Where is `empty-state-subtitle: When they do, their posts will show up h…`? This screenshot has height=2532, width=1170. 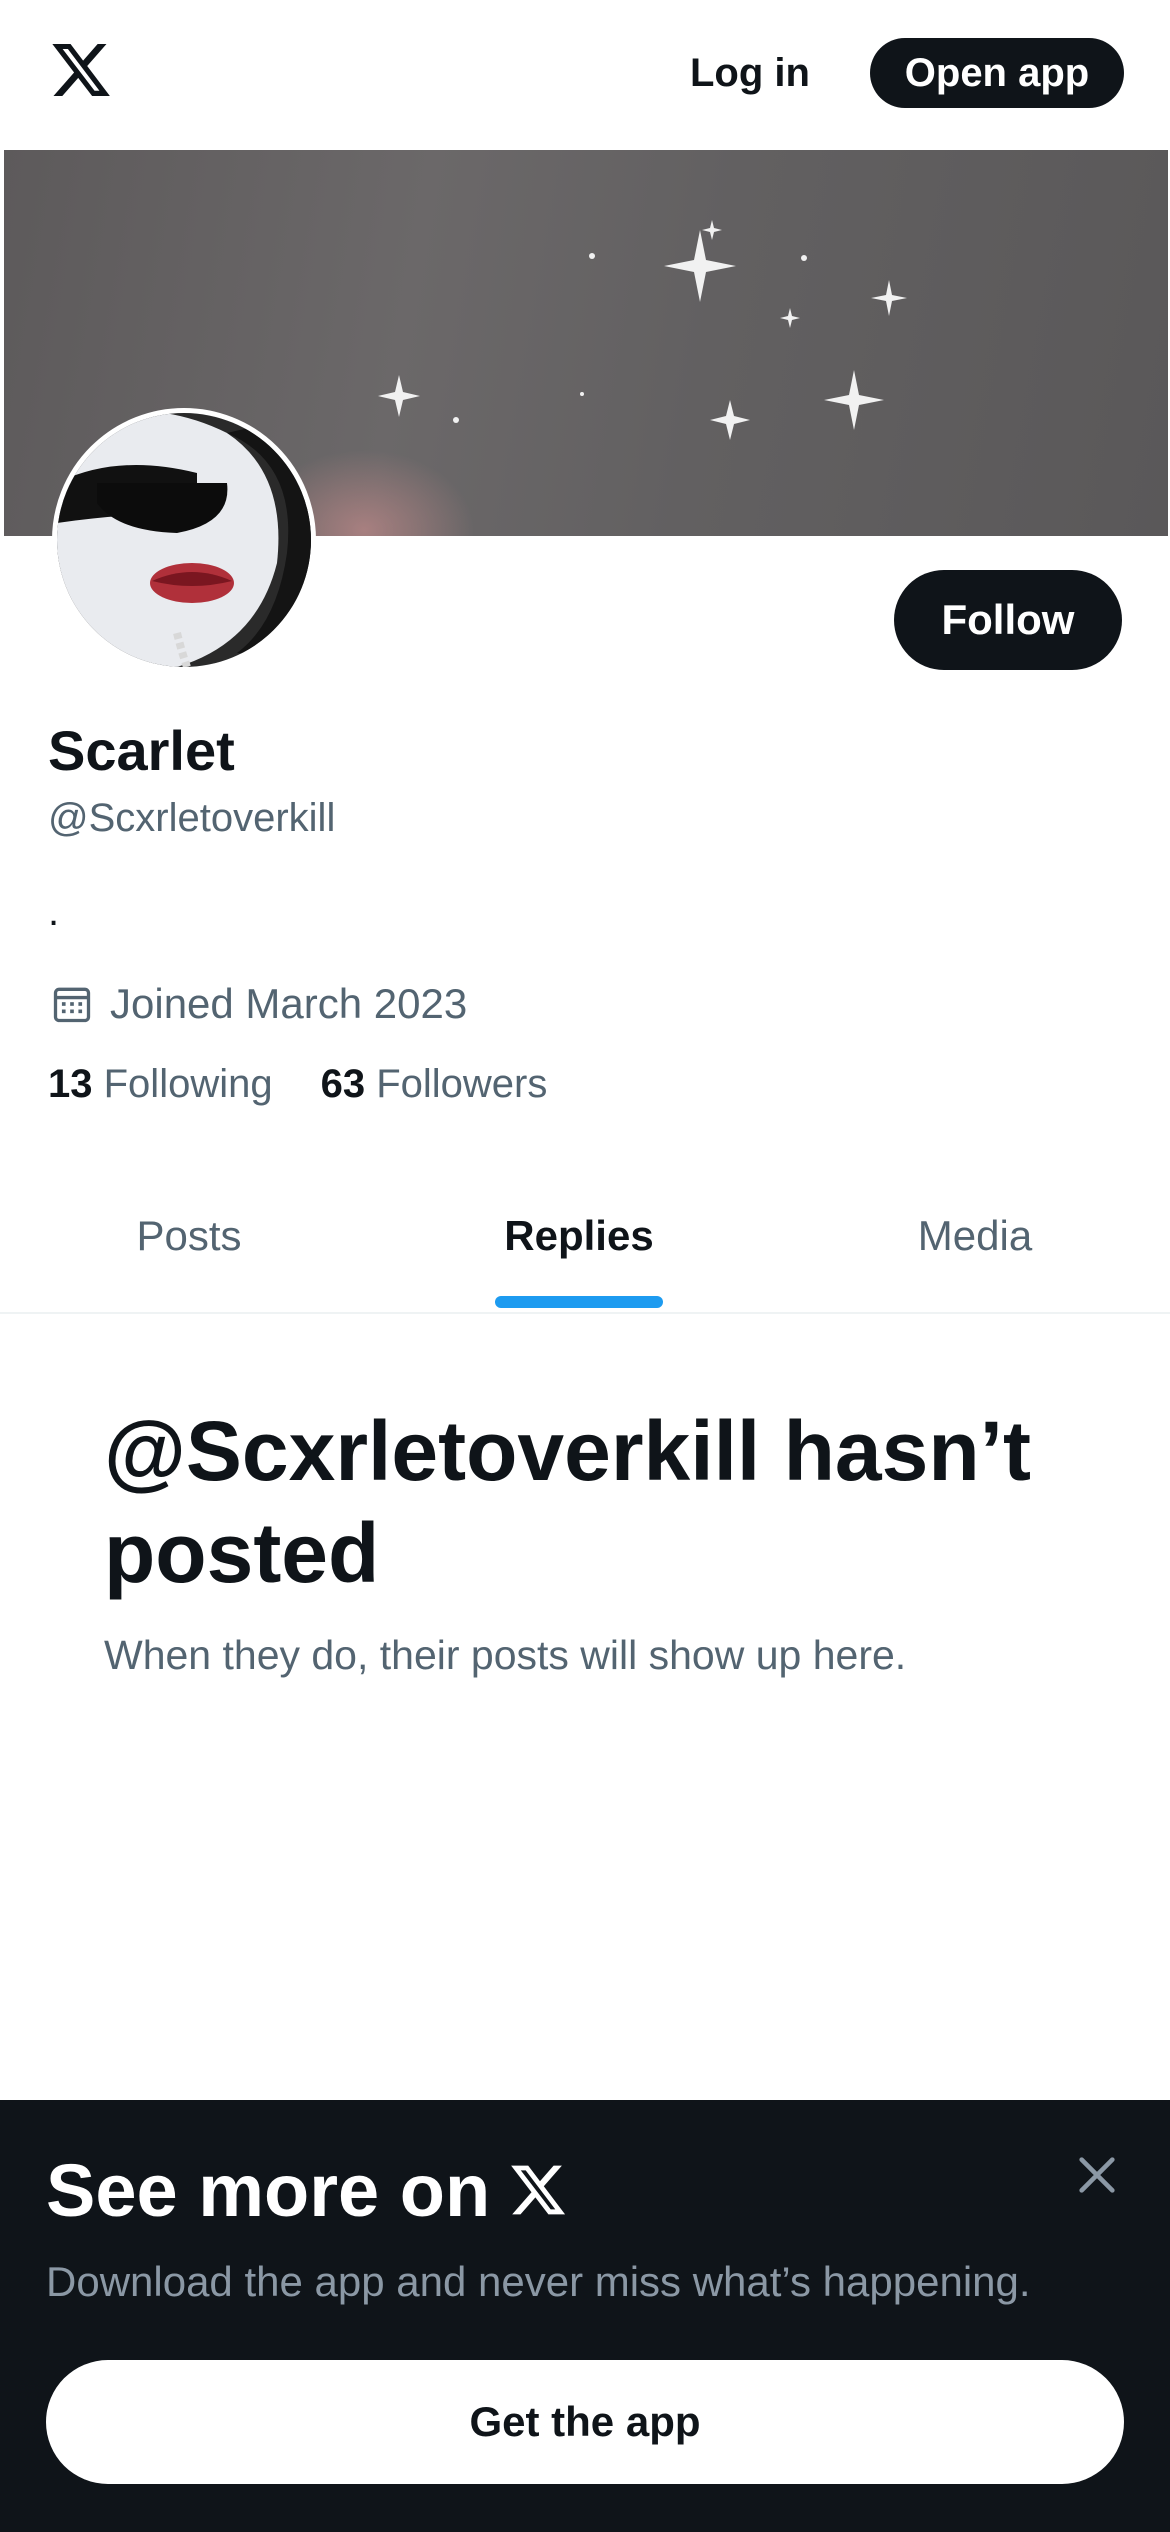
empty-state-subtitle: When they do, their posts will show up h… is located at coordinates (505, 1655).